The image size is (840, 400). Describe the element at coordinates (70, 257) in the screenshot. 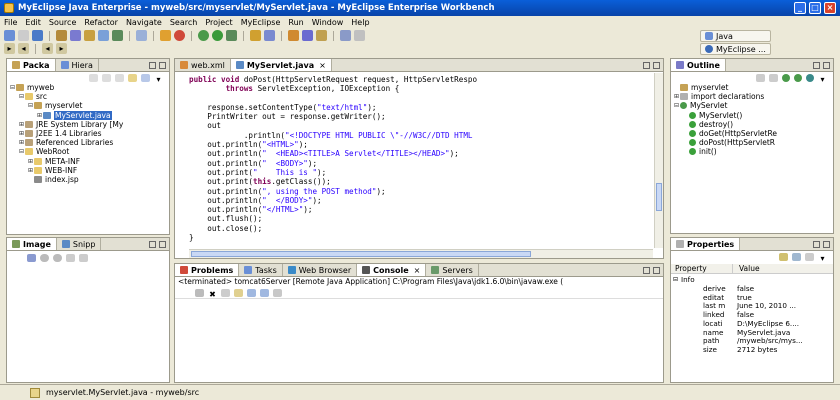

I see `fit-icon` at that location.